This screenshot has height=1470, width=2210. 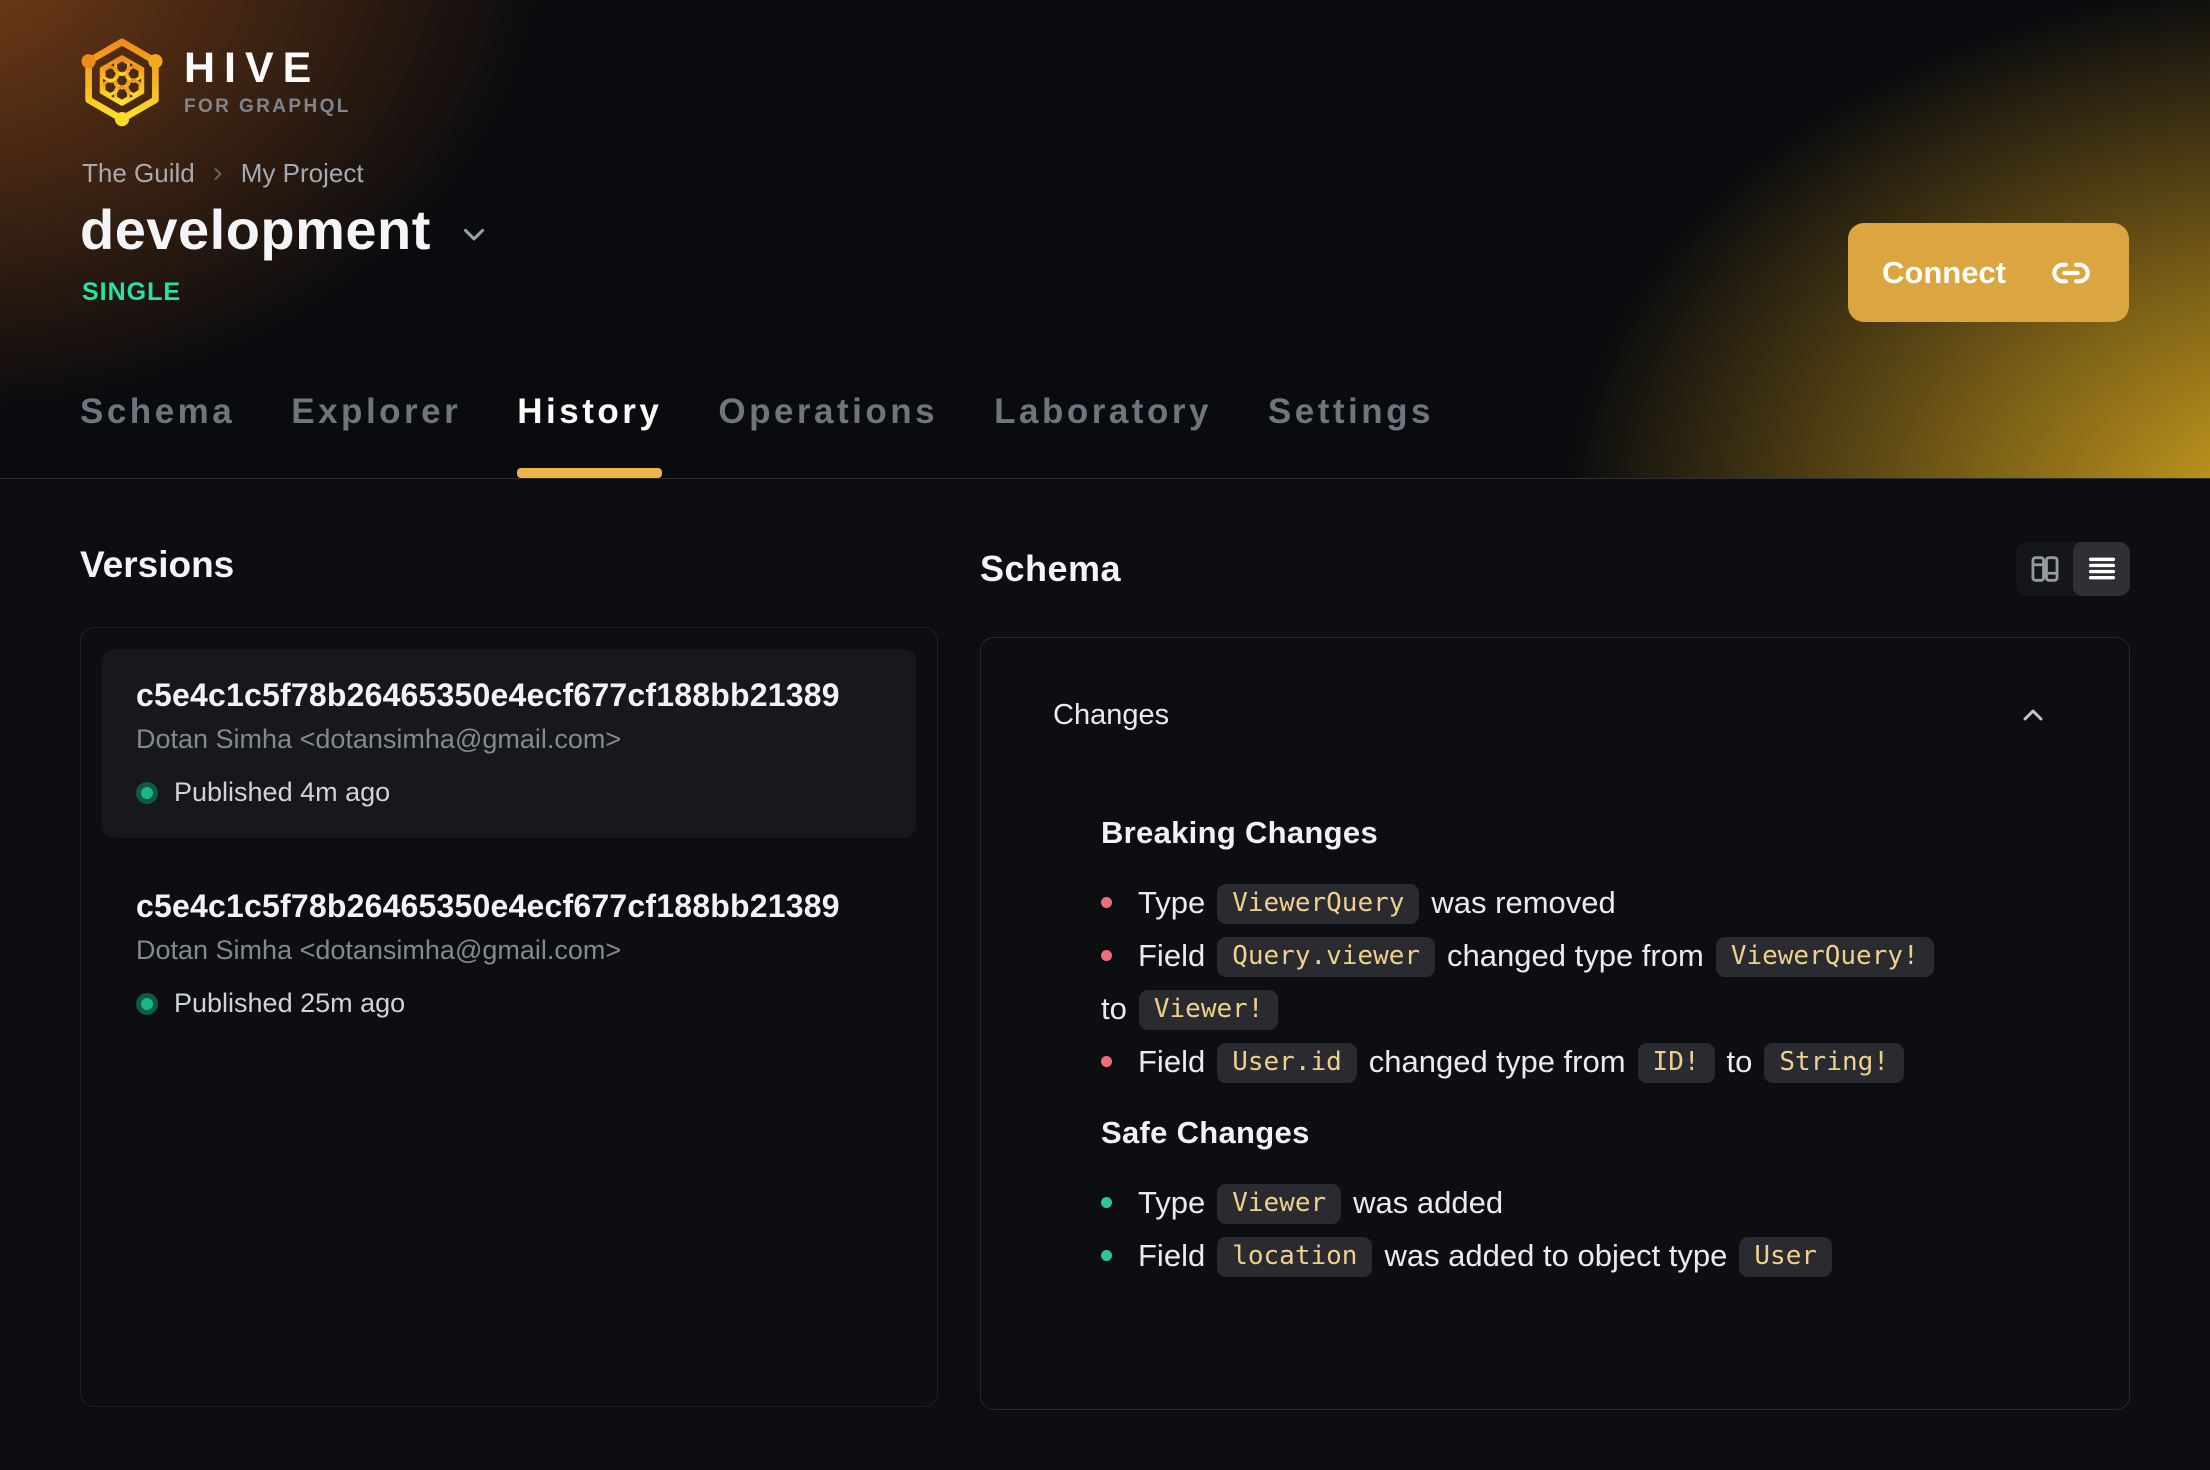 I want to click on chevron-right-icon, so click(x=218, y=174).